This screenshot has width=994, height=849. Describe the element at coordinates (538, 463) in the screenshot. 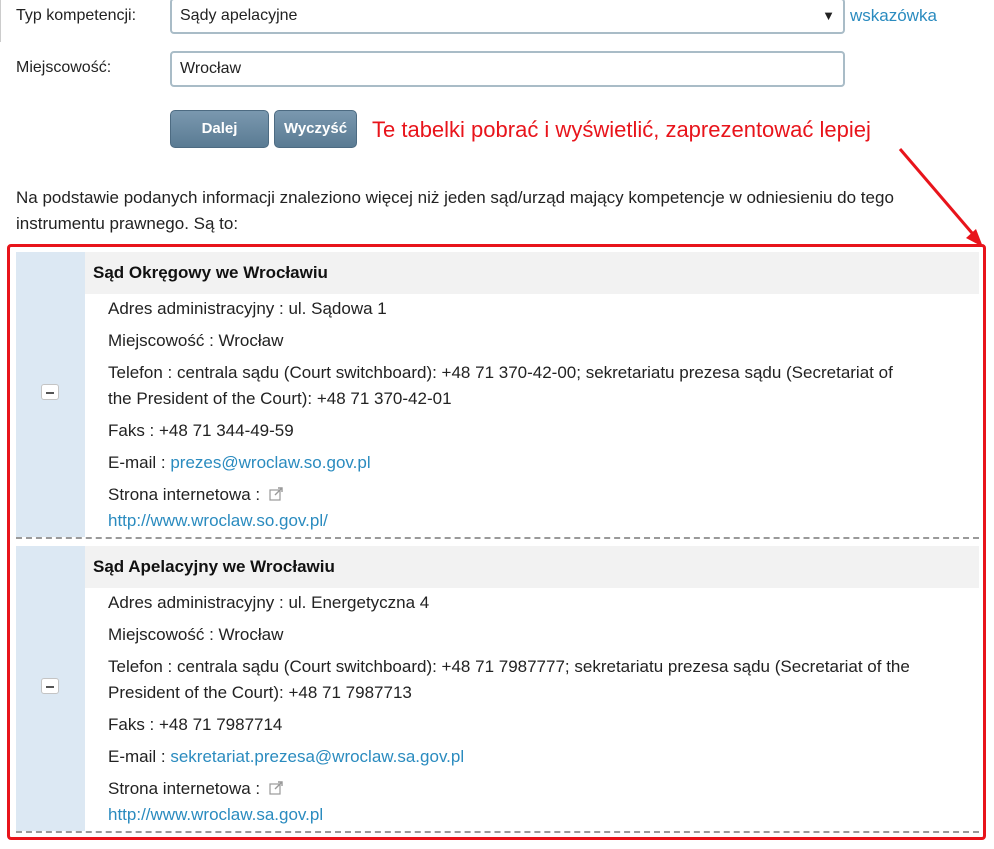

I see `court-email-row: E-mail : prezes@wroclaw.so.gov.pl` at that location.